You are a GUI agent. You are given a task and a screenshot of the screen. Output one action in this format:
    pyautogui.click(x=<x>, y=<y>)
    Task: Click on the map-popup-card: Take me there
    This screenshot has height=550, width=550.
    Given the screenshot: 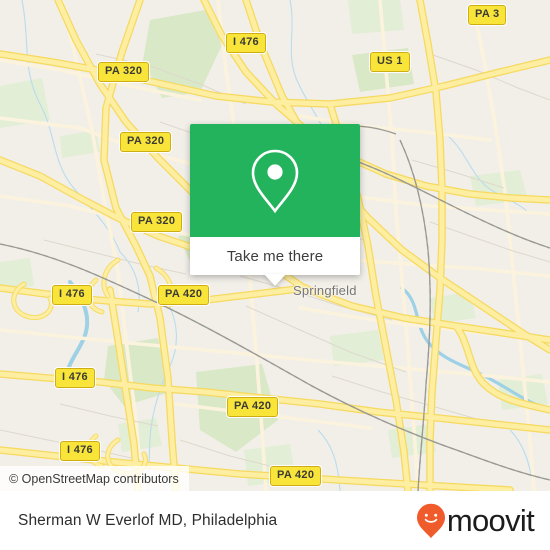 What is the action you would take?
    pyautogui.click(x=275, y=205)
    